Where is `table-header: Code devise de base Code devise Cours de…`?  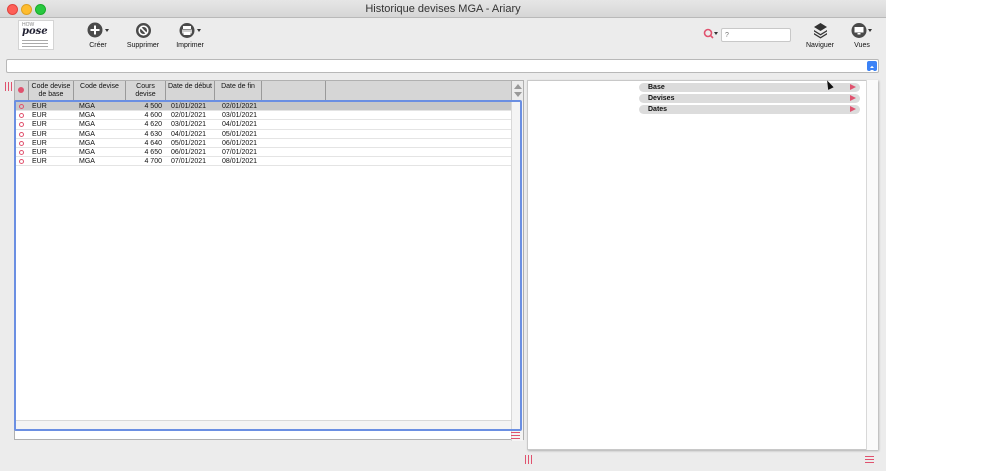
table-header: Code devise de base Code devise Cours de… is located at coordinates (263, 91).